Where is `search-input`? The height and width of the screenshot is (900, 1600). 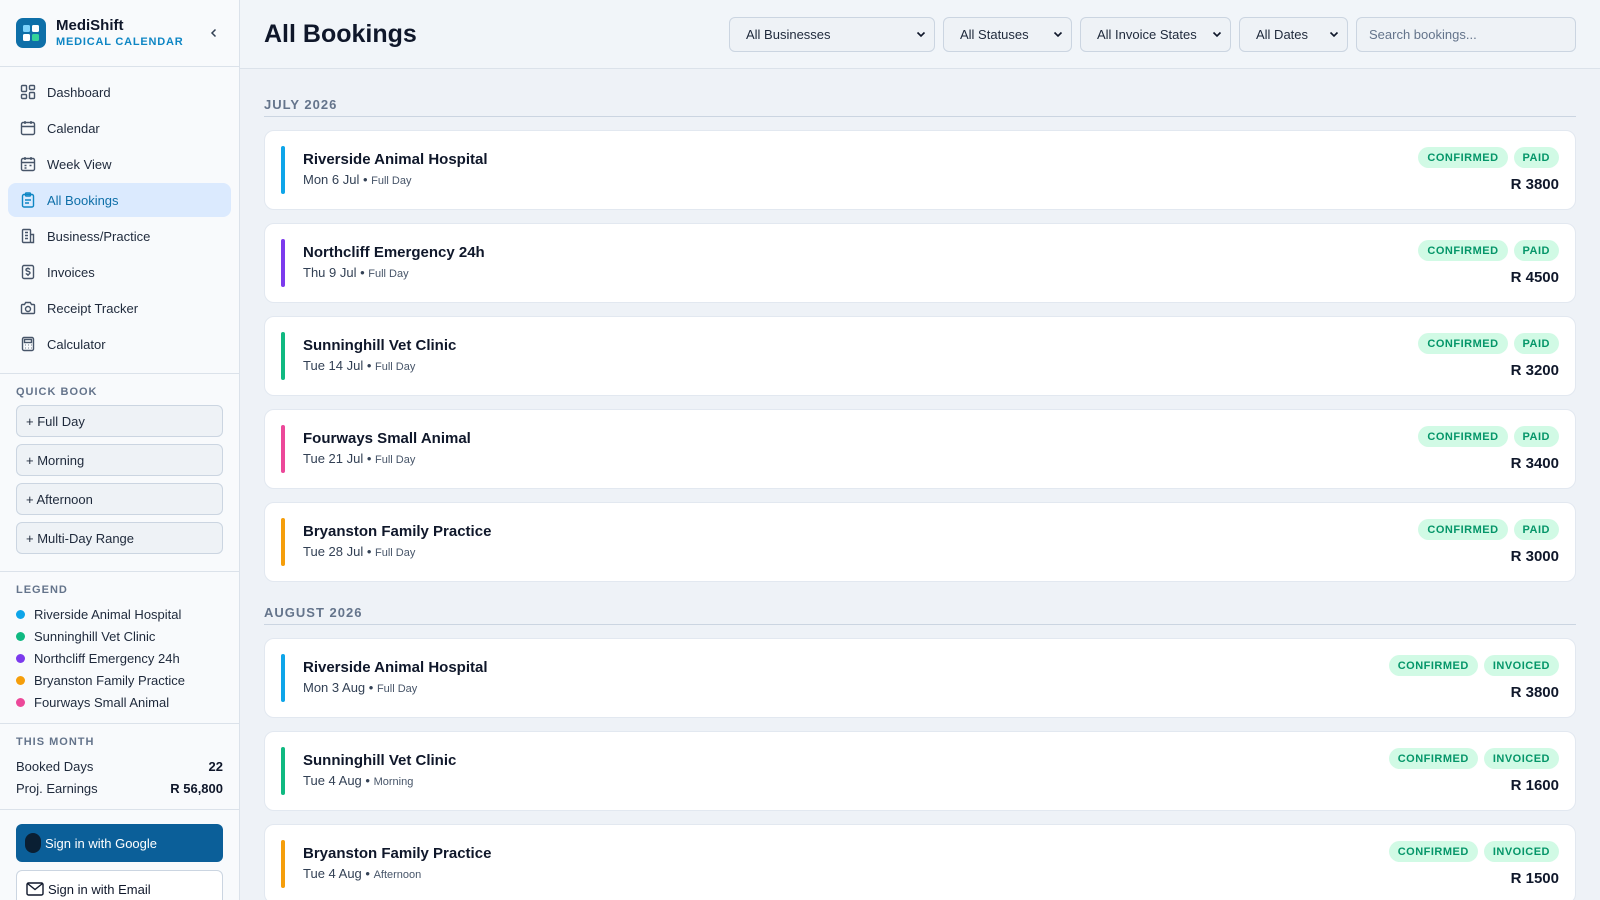
search-input is located at coordinates (1466, 34).